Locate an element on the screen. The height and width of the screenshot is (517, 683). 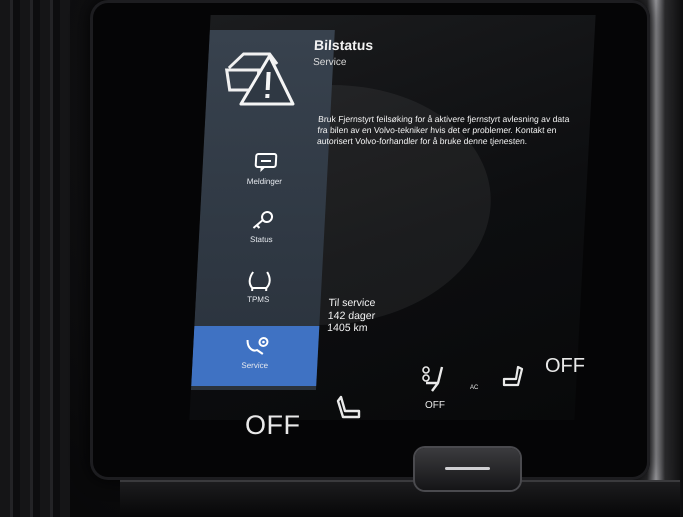
page-title: Bilstatus is located at coordinates (343, 45).